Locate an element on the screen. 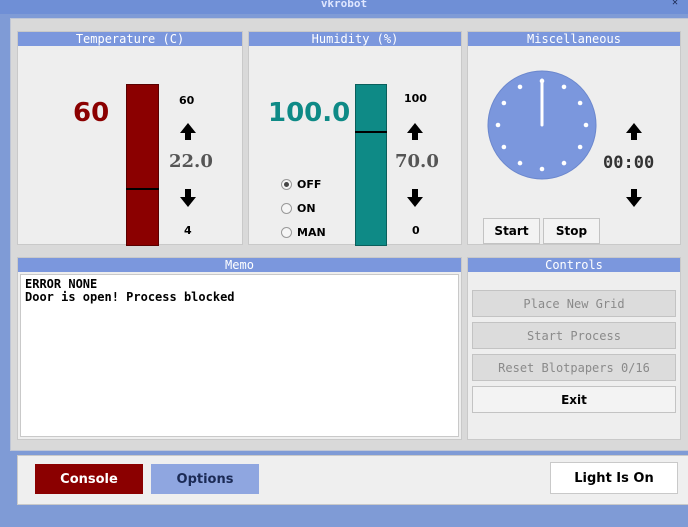 Image resolution: width=688 pixels, height=527 pixels. bottom-toolbar: Console Options Light Is On is located at coordinates (352, 480).